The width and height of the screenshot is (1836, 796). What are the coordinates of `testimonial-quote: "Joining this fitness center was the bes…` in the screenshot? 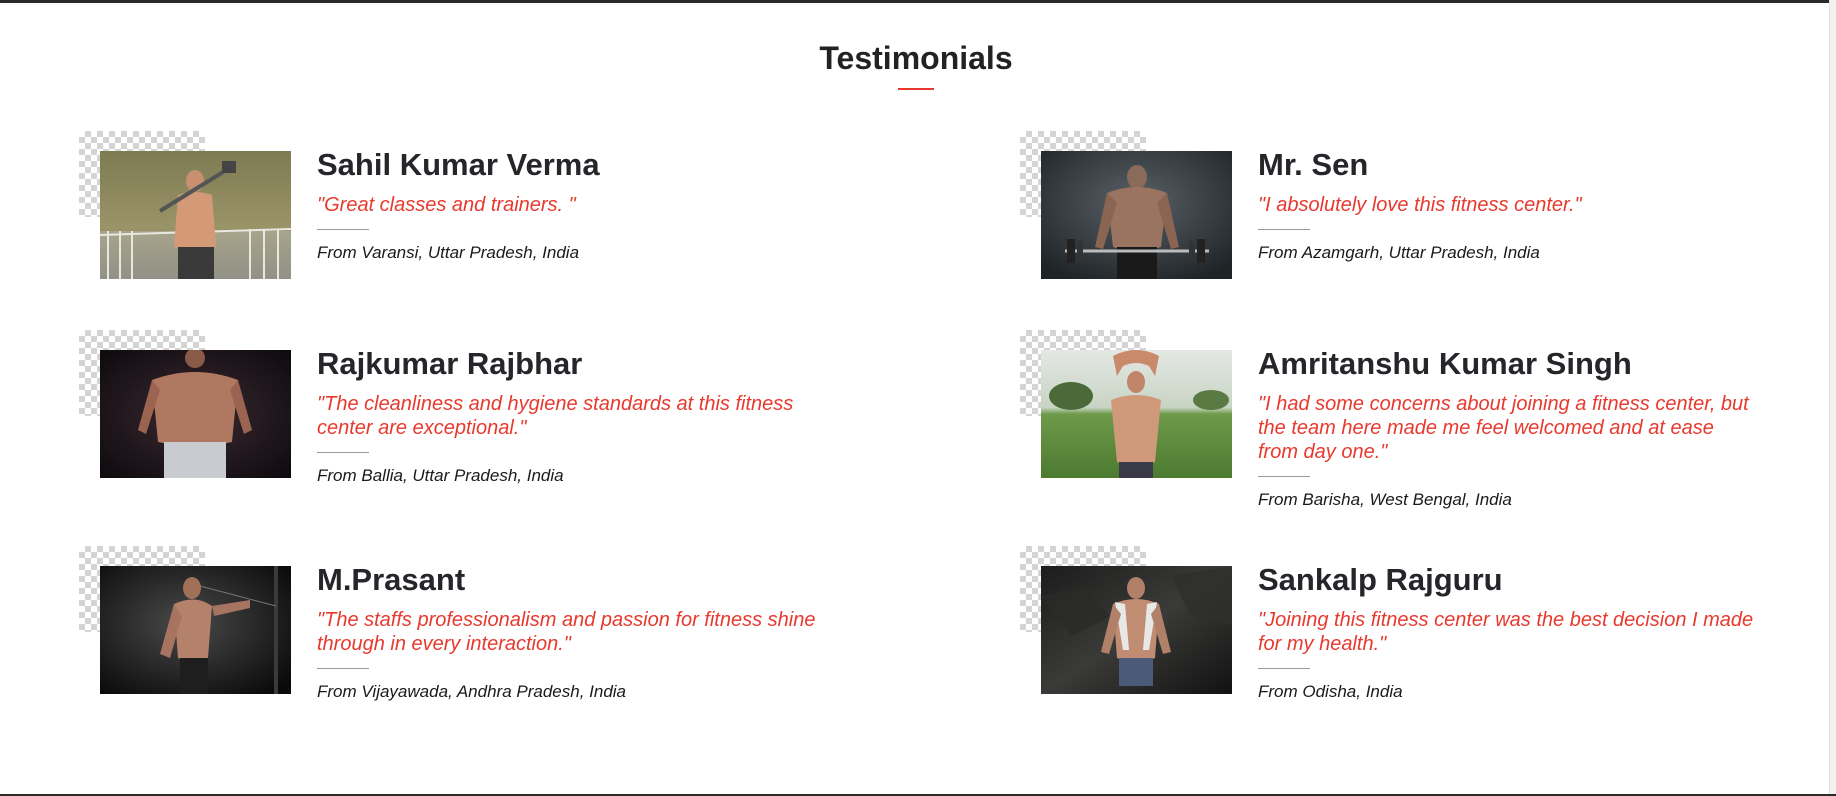 It's located at (1506, 632).